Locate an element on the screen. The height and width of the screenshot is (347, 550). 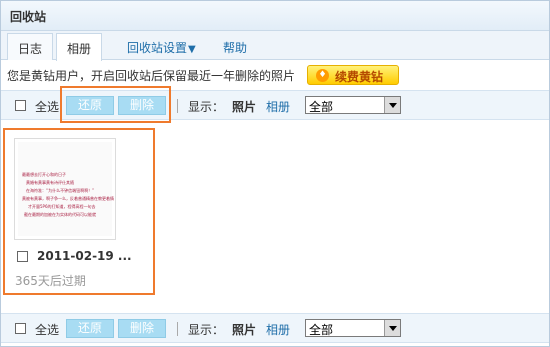
tab-album: 相册 is located at coordinates (79, 47).